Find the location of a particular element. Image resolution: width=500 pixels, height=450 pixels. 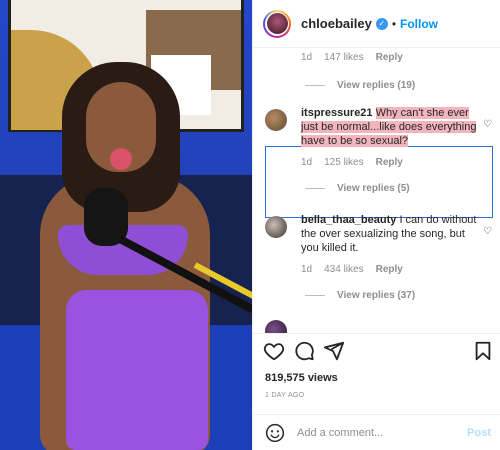

view-replies-label: View replies (5) is located at coordinates (373, 188).